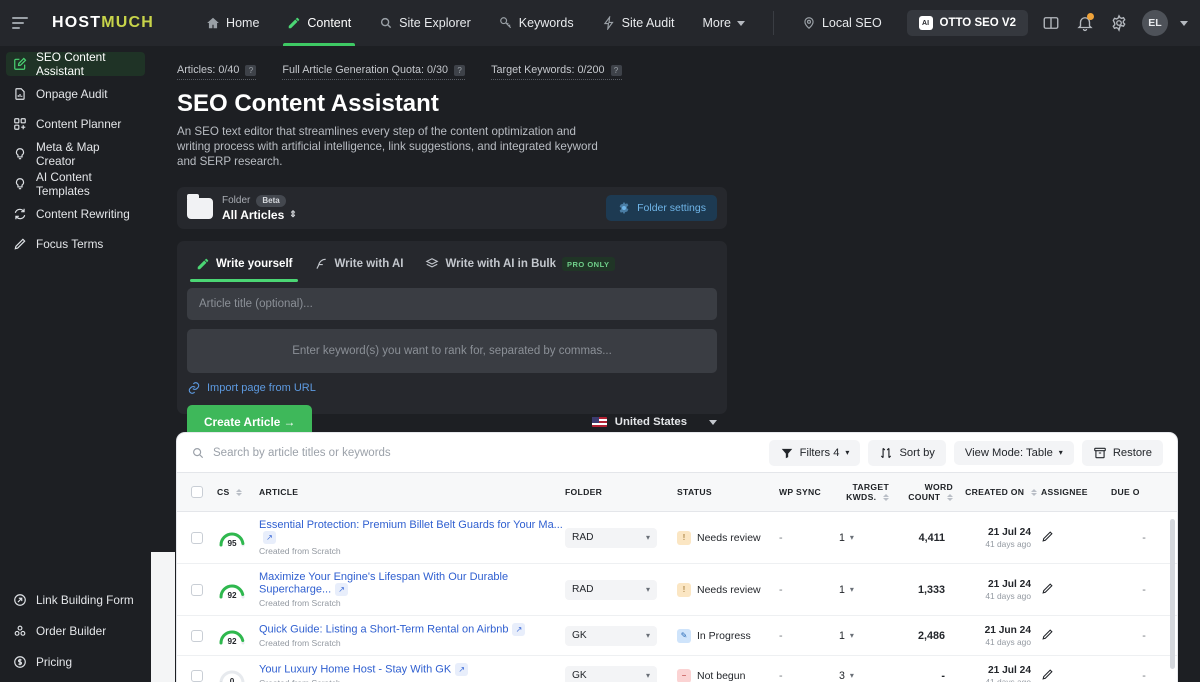  Describe the element at coordinates (75, 124) in the screenshot. I see `sidebar-item-content-planner: Content Planner` at that location.